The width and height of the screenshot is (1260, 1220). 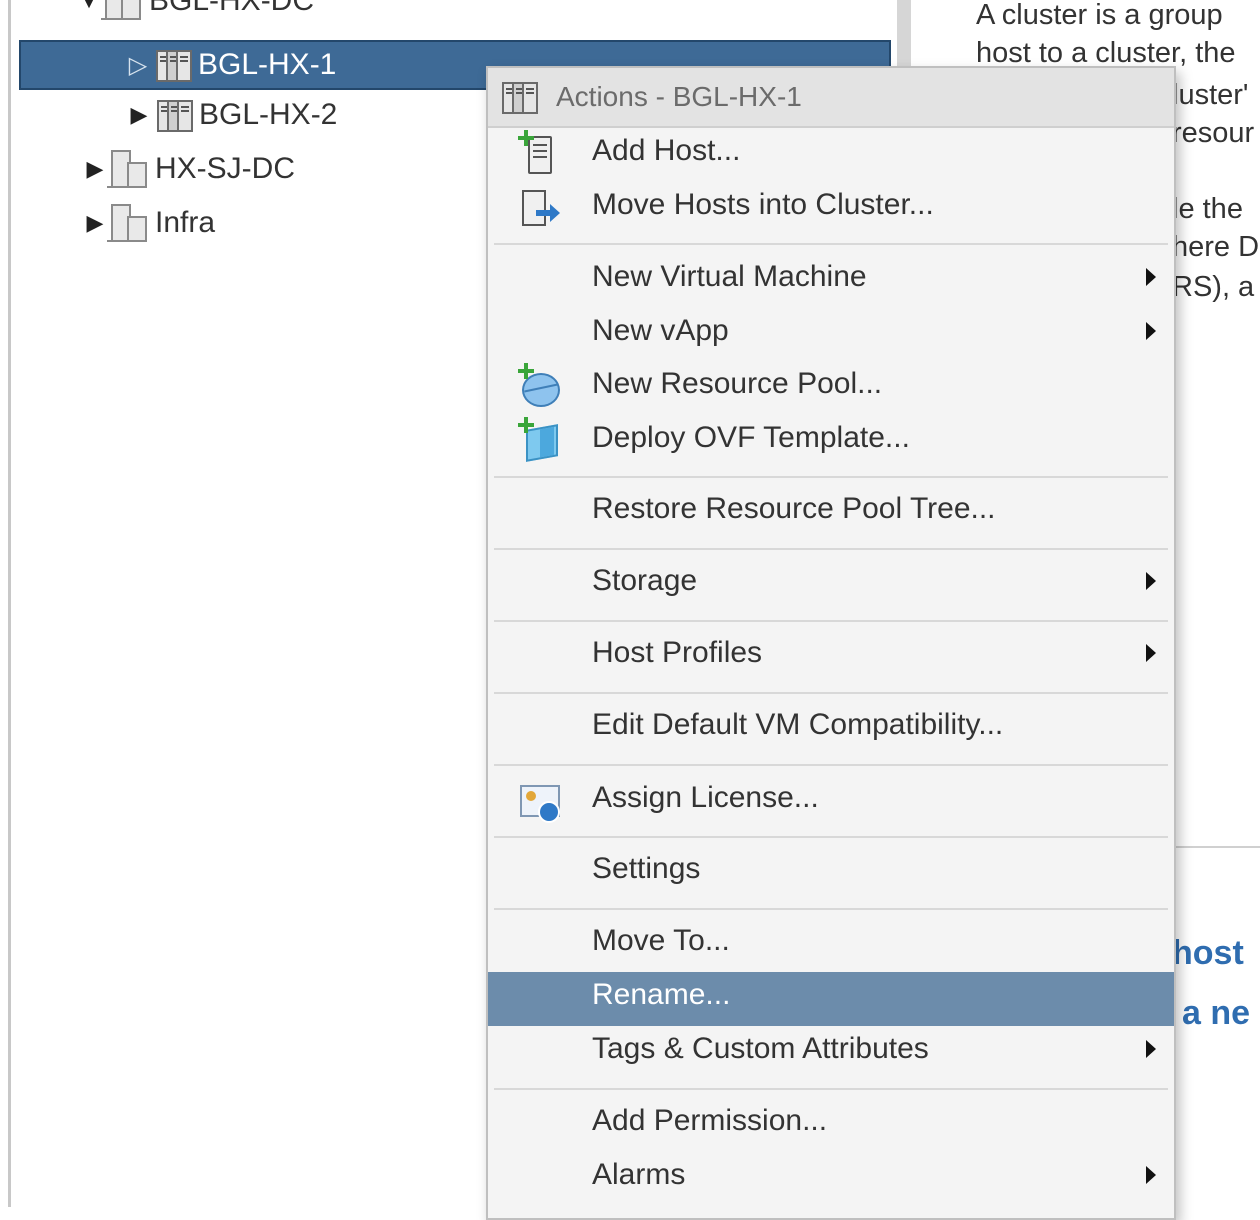 What do you see at coordinates (1215, 847) in the screenshot?
I see `divider` at bounding box center [1215, 847].